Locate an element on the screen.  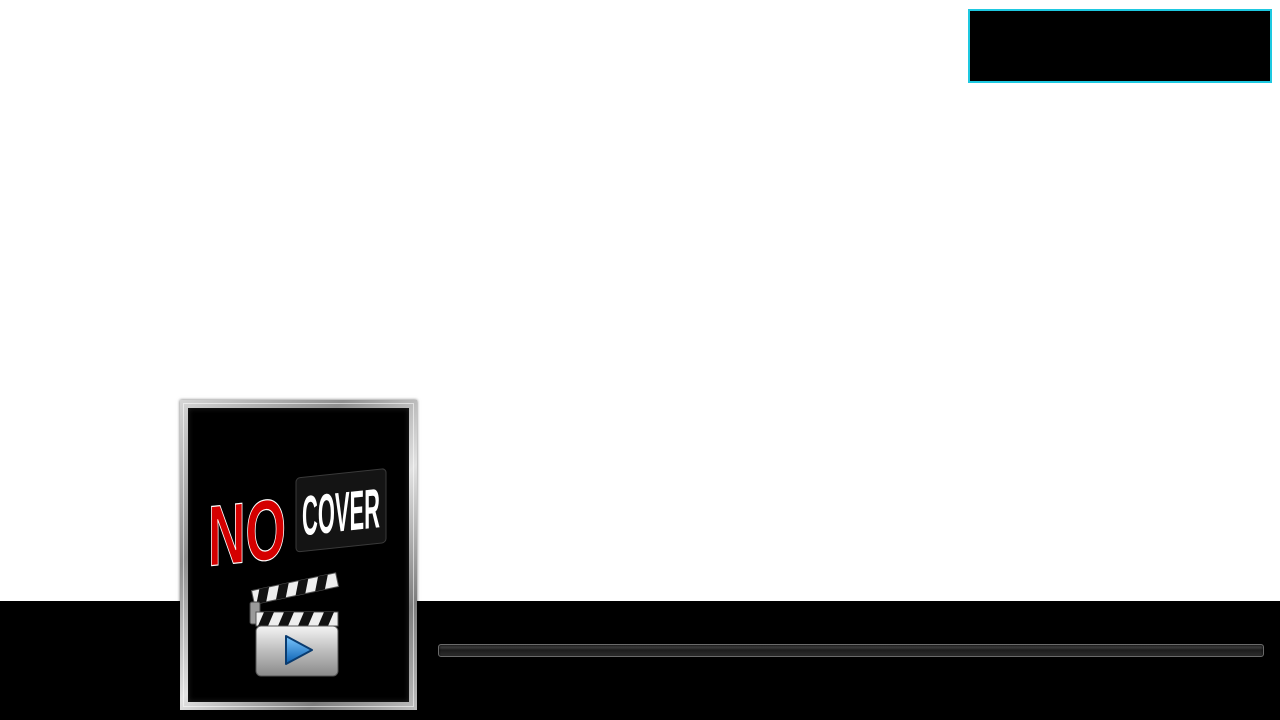
logo-text-no: NO is located at coordinates (247, 533).